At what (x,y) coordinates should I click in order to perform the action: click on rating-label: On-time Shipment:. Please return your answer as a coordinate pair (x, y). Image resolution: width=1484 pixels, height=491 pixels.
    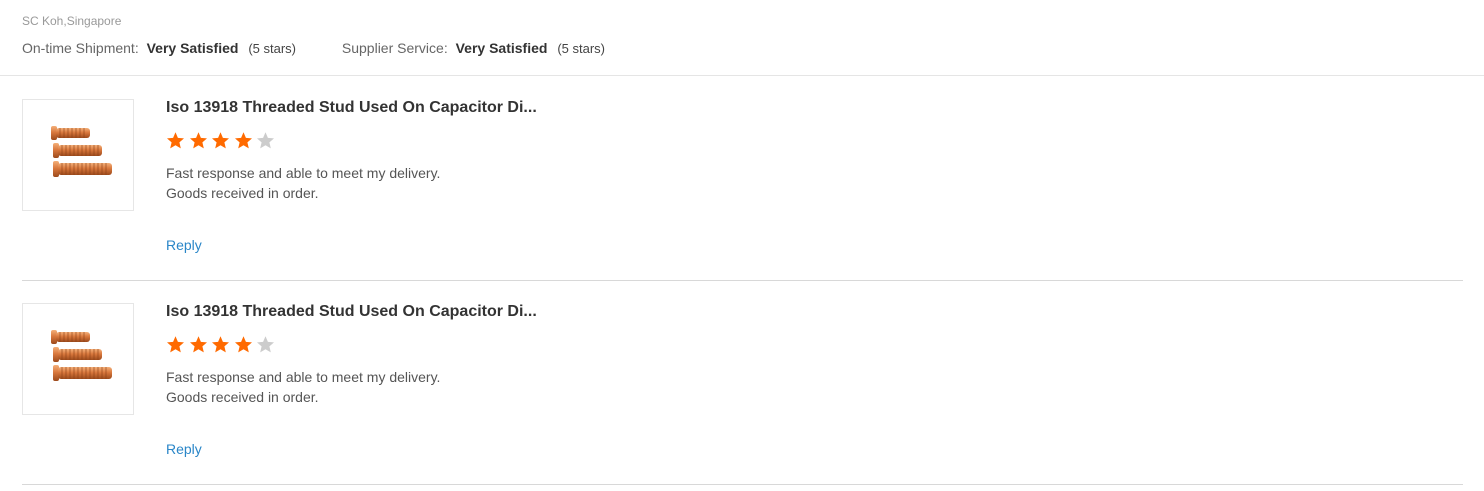
    Looking at the image, I should click on (80, 48).